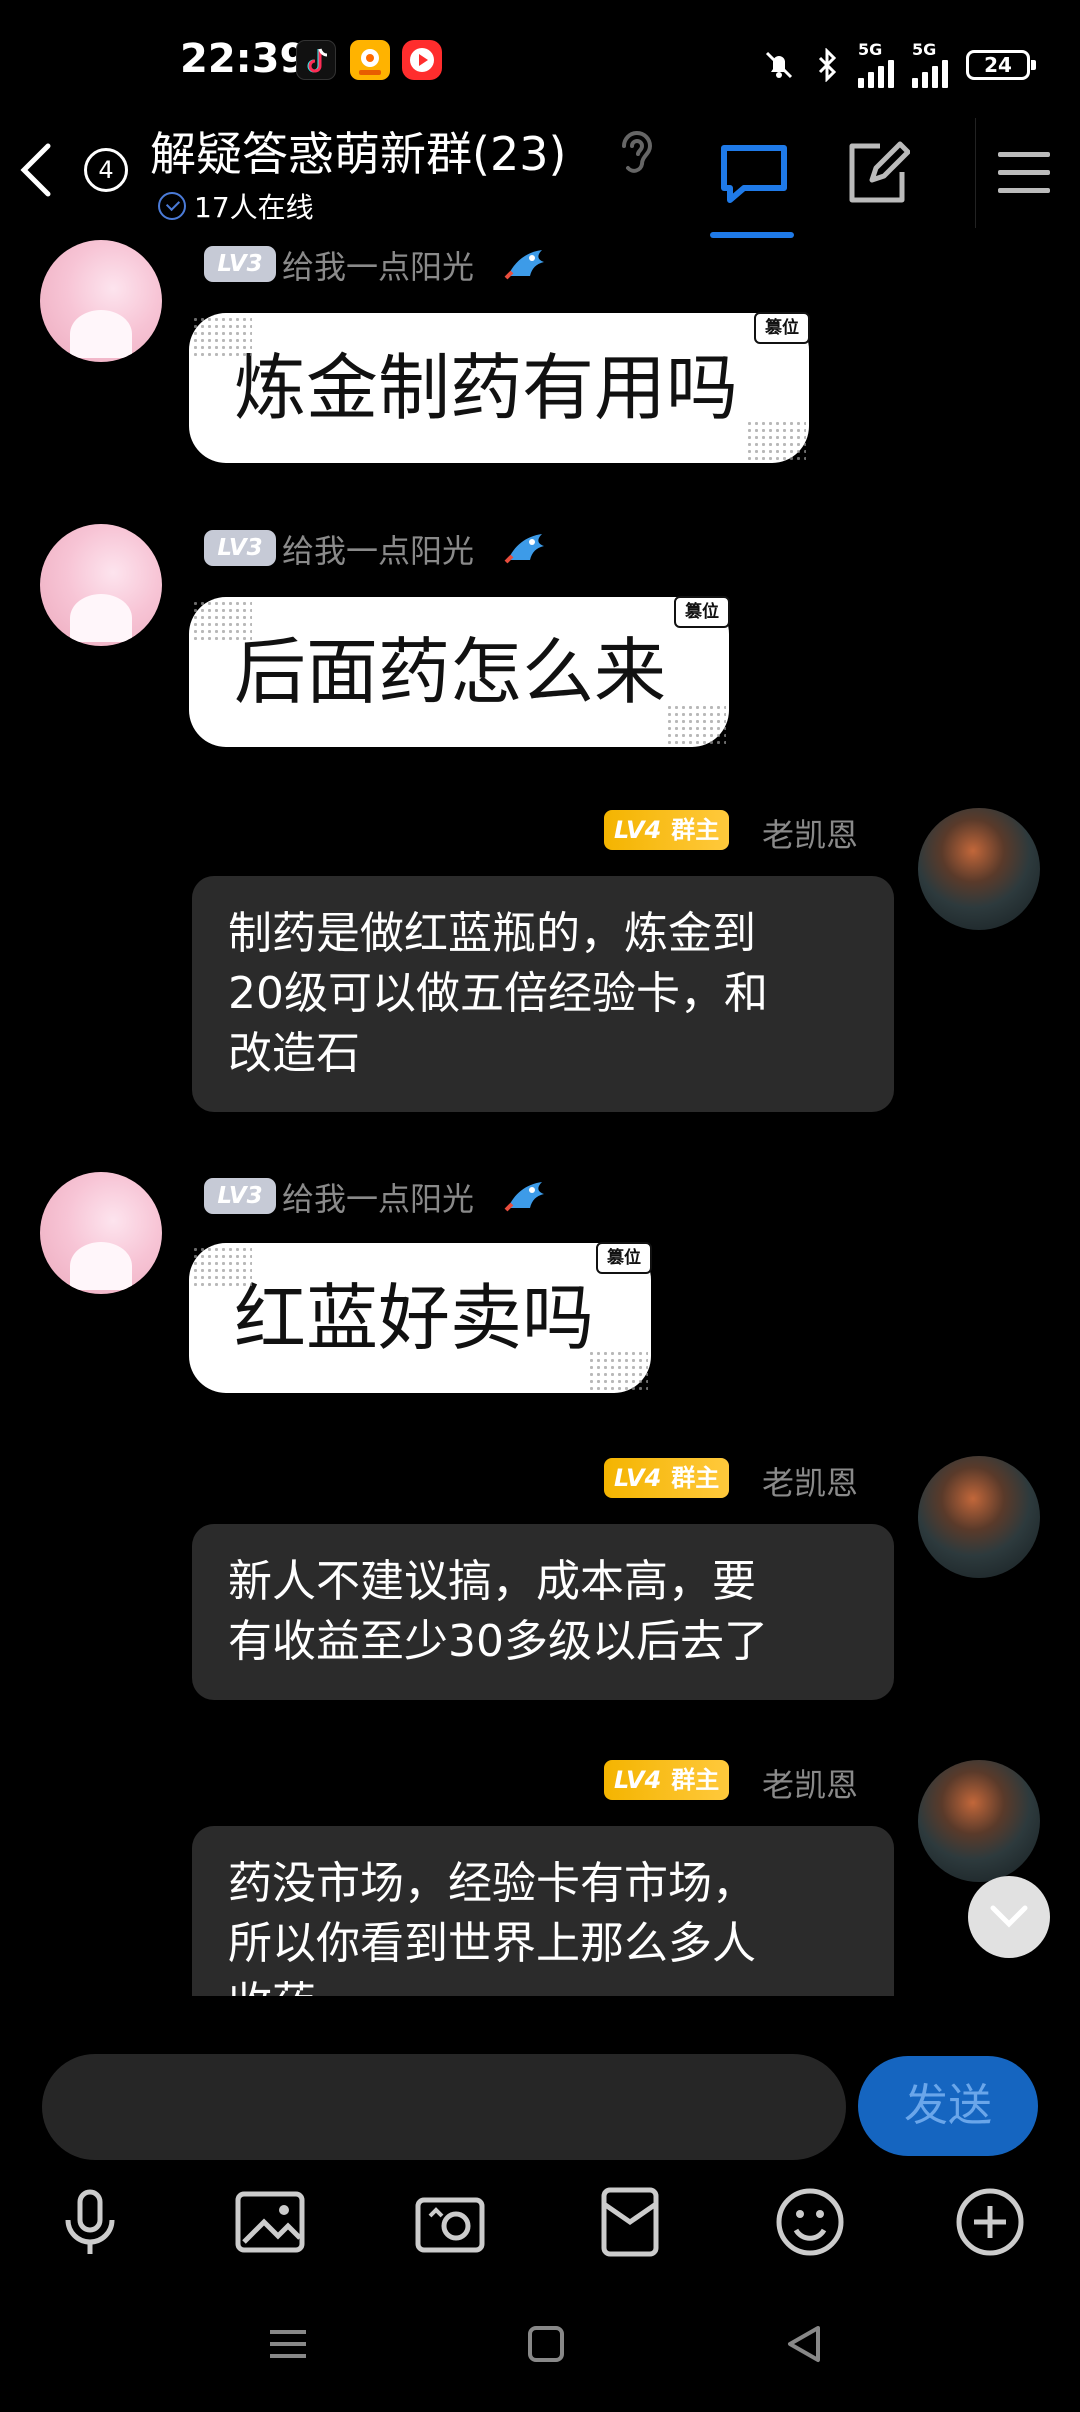 This screenshot has width=1080, height=2412. I want to click on chat-bubble-icon, so click(754, 174).